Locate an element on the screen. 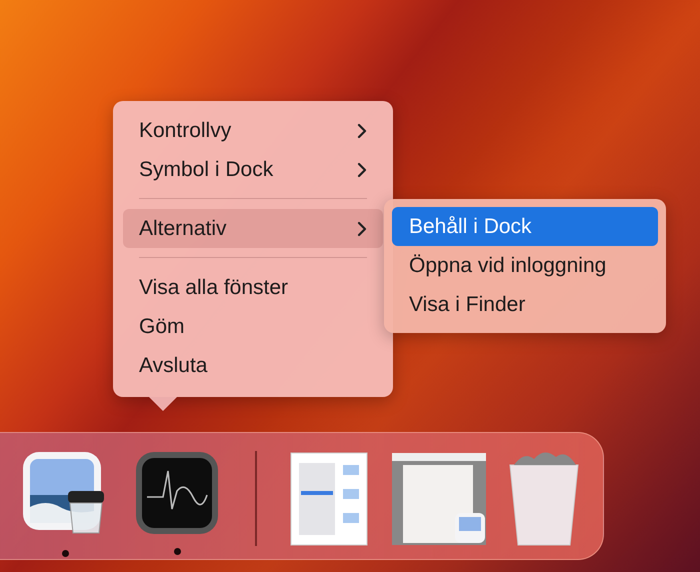 This screenshot has height=572, width=700. window-thumbnail-icon is located at coordinates (439, 499).